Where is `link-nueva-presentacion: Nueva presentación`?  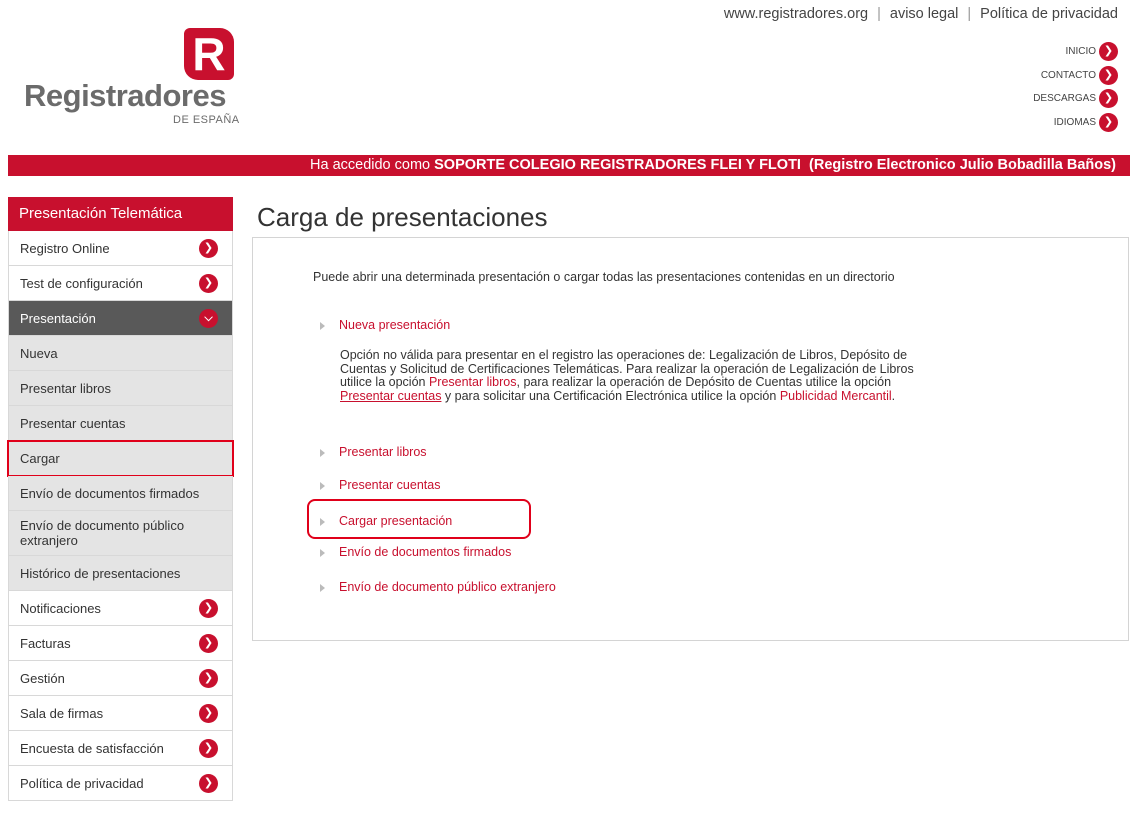 link-nueva-presentacion: Nueva presentación is located at coordinates (394, 325).